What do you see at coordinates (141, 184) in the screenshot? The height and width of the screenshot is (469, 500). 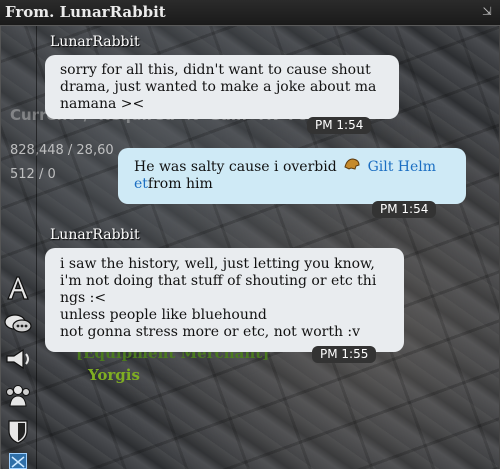 I see `item-link: et` at bounding box center [141, 184].